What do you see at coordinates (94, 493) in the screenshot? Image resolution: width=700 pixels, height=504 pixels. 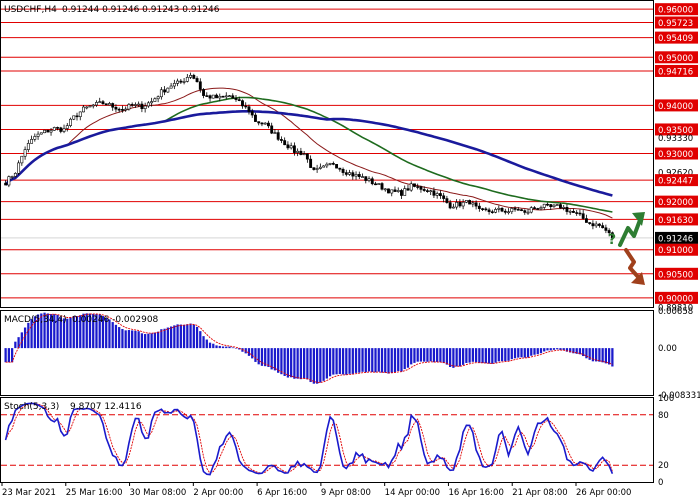 I see `time-tick-label: 25 Mar 16:00` at bounding box center [94, 493].